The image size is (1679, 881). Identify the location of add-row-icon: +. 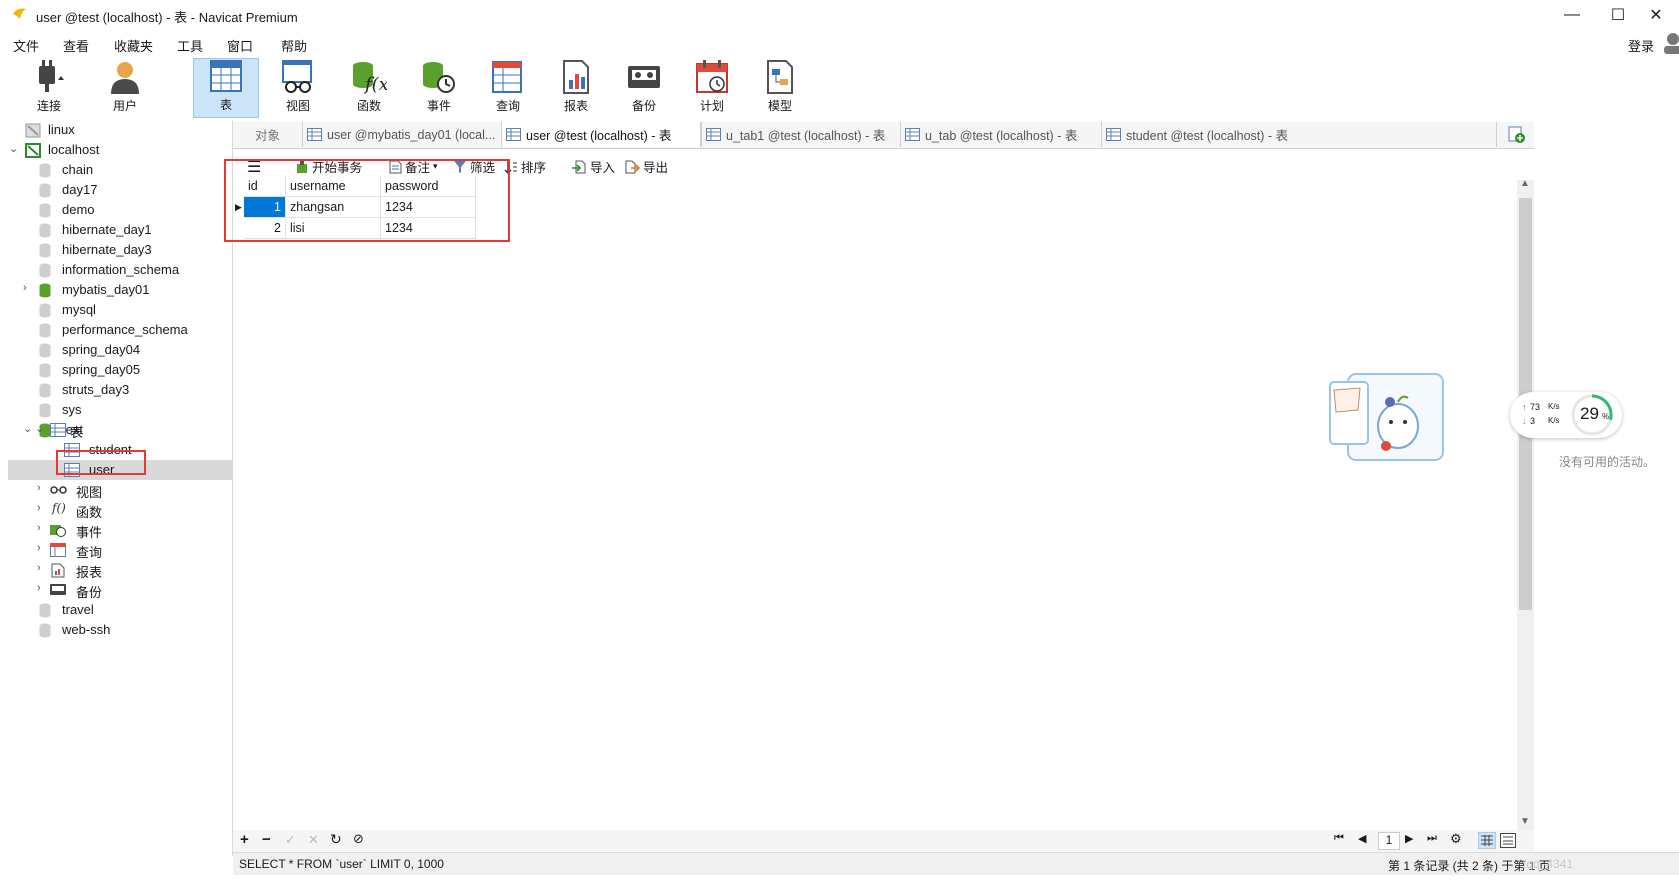
(244, 839).